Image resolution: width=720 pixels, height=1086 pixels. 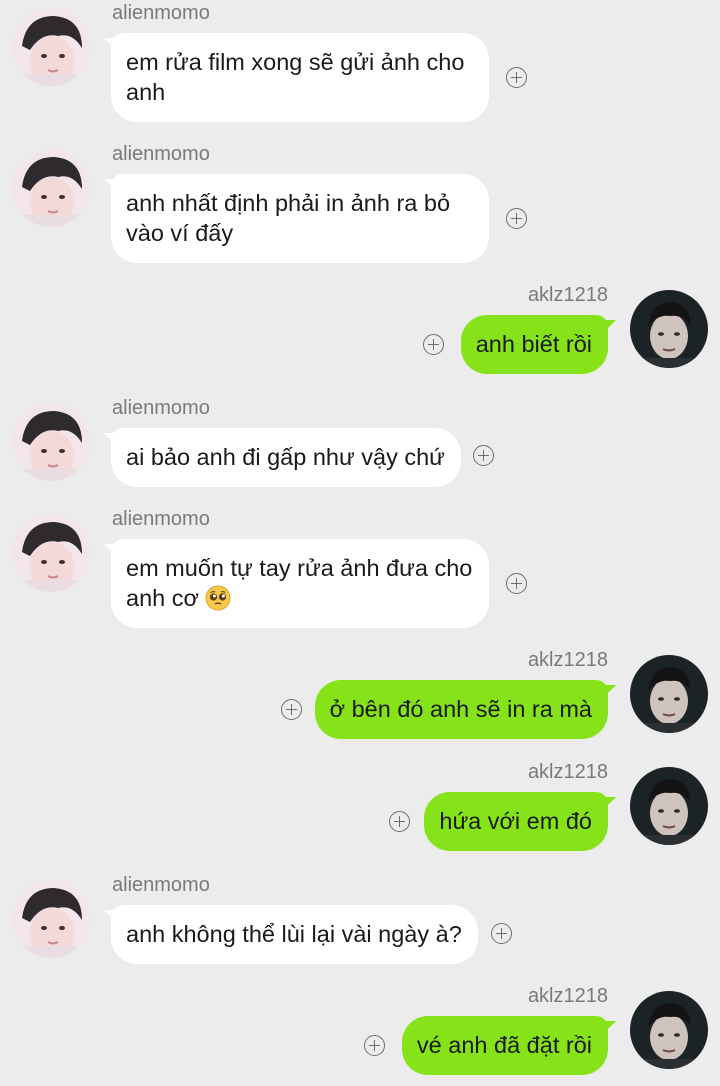 What do you see at coordinates (295, 77) in the screenshot?
I see `message-text: em rửa film xong sẽ gửi ảnh cho anh` at bounding box center [295, 77].